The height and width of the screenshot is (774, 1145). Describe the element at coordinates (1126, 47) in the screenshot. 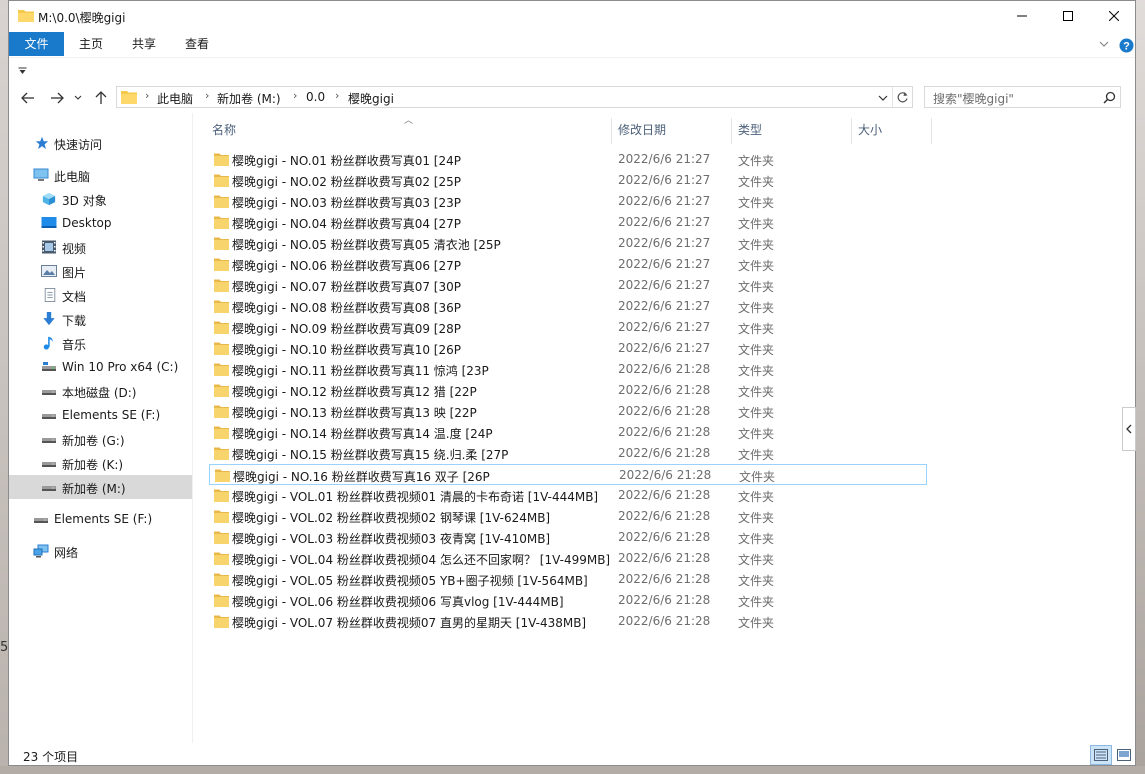

I see `help-button: ?` at that location.